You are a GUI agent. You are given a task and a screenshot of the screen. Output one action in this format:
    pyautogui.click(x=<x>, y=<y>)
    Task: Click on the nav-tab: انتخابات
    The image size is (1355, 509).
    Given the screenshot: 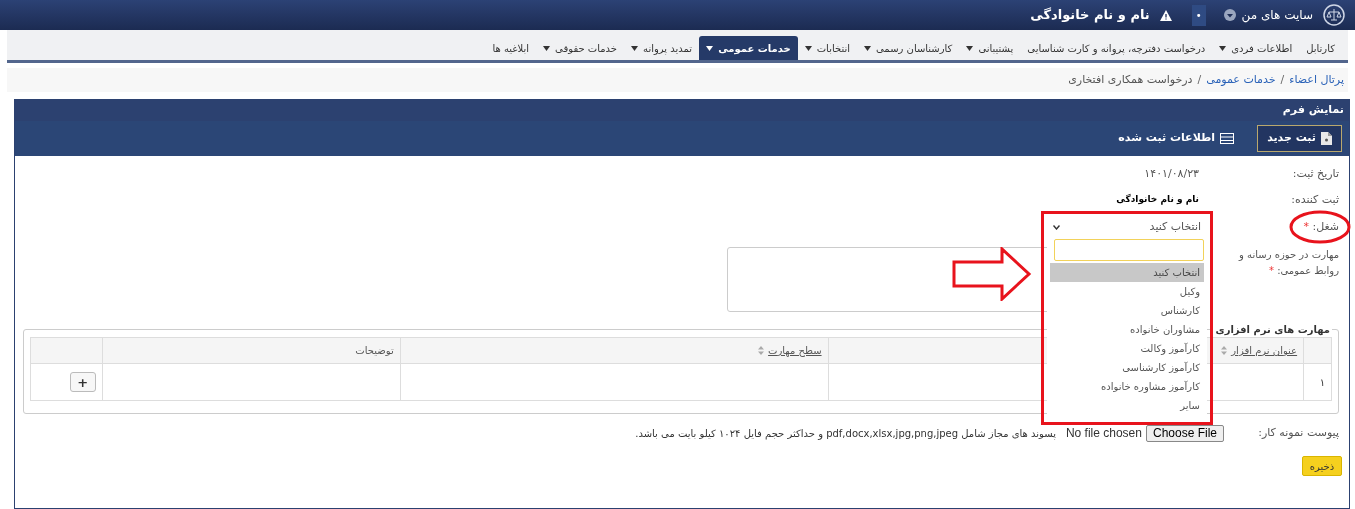 What is the action you would take?
    pyautogui.click(x=827, y=48)
    